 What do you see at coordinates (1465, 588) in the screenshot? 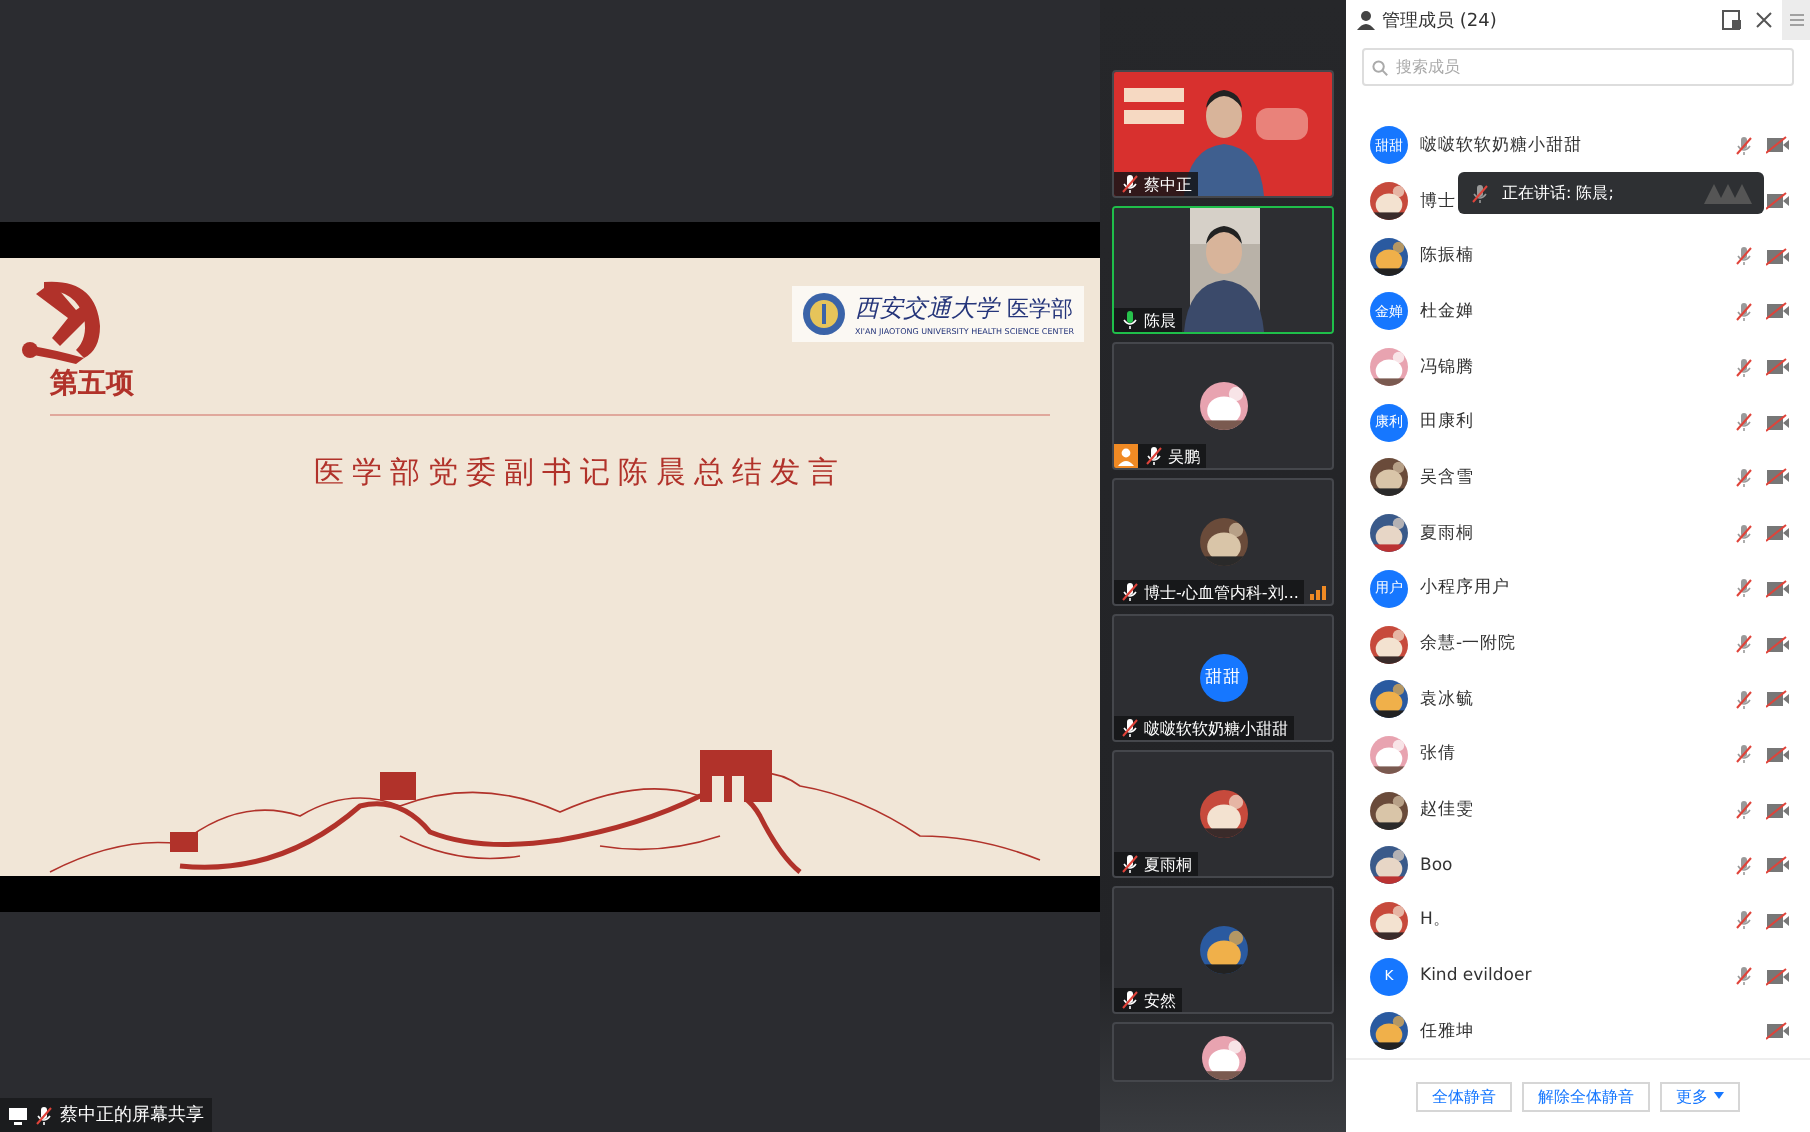
I see `member-name: 小程序用户` at bounding box center [1465, 588].